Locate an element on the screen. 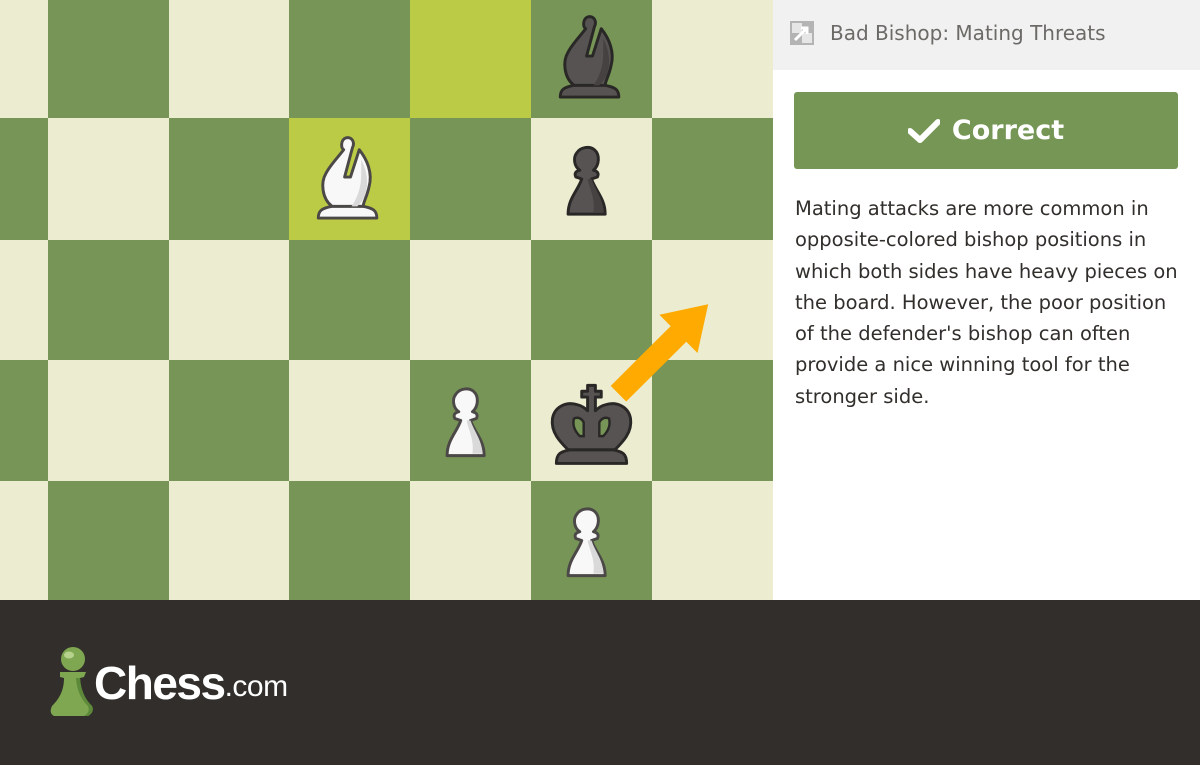 The width and height of the screenshot is (1200, 765). square-a7 is located at coordinates (24, 179).